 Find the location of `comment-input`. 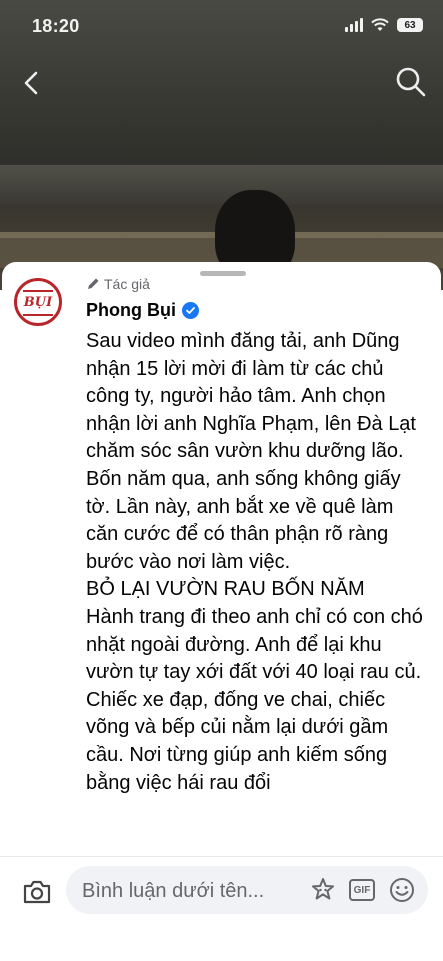

comment-input is located at coordinates (187, 891).